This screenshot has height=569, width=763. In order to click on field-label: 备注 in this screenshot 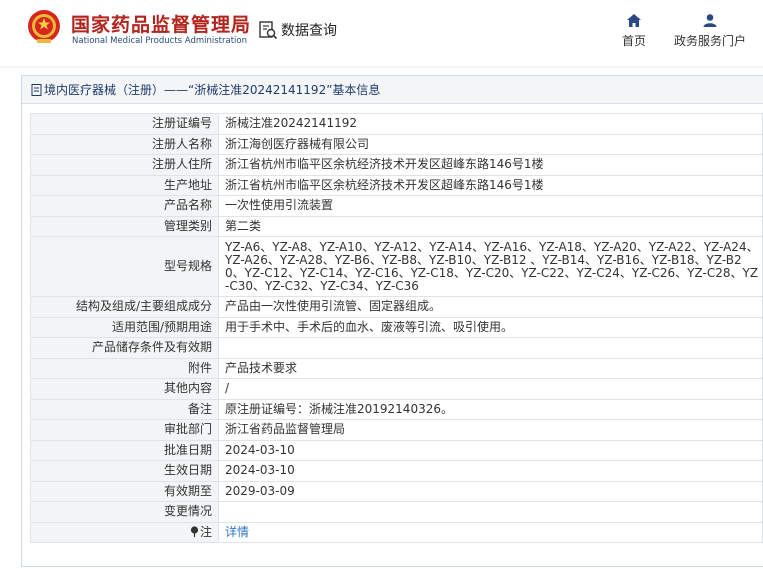, I will do `click(124, 409)`.